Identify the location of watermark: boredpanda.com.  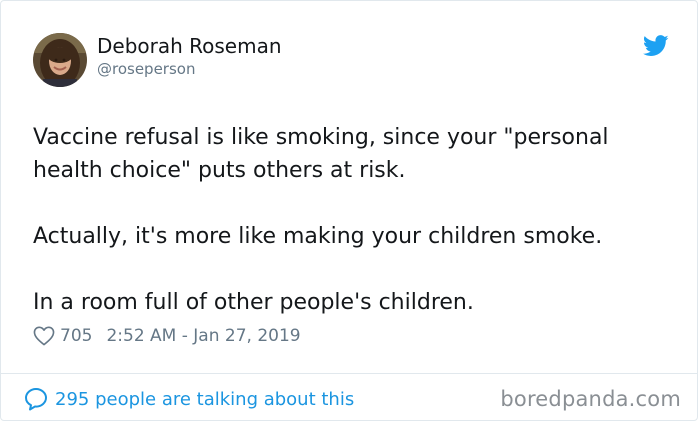
(590, 399).